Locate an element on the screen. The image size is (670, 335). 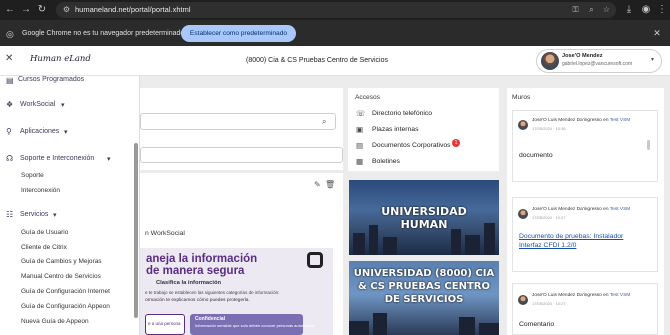
banner-card-confidential-title: Confidencial is located at coordinates (210, 319).